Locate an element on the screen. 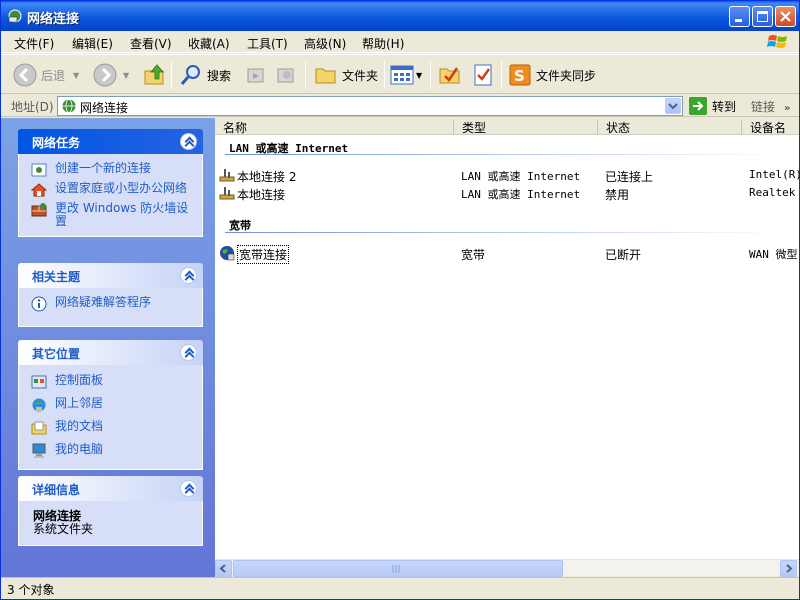 This screenshot has width=800, height=600. scroll-thumb is located at coordinates (398, 568).